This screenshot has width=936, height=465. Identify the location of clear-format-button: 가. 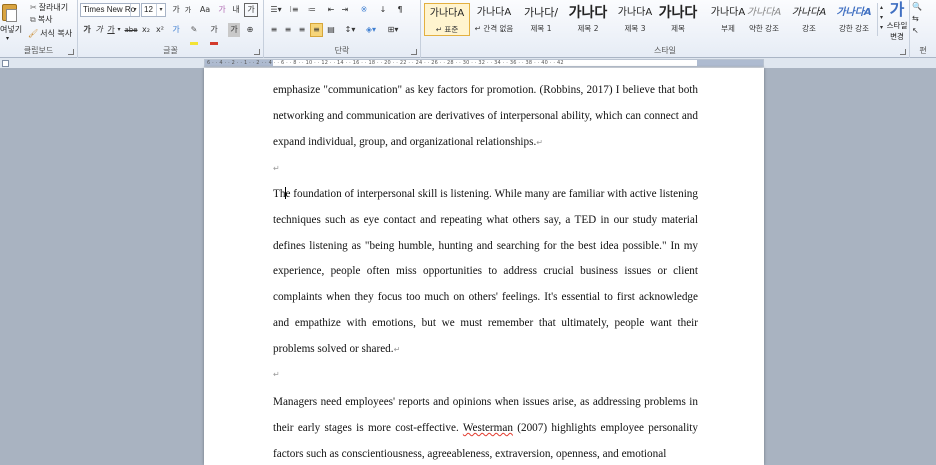
(222, 10).